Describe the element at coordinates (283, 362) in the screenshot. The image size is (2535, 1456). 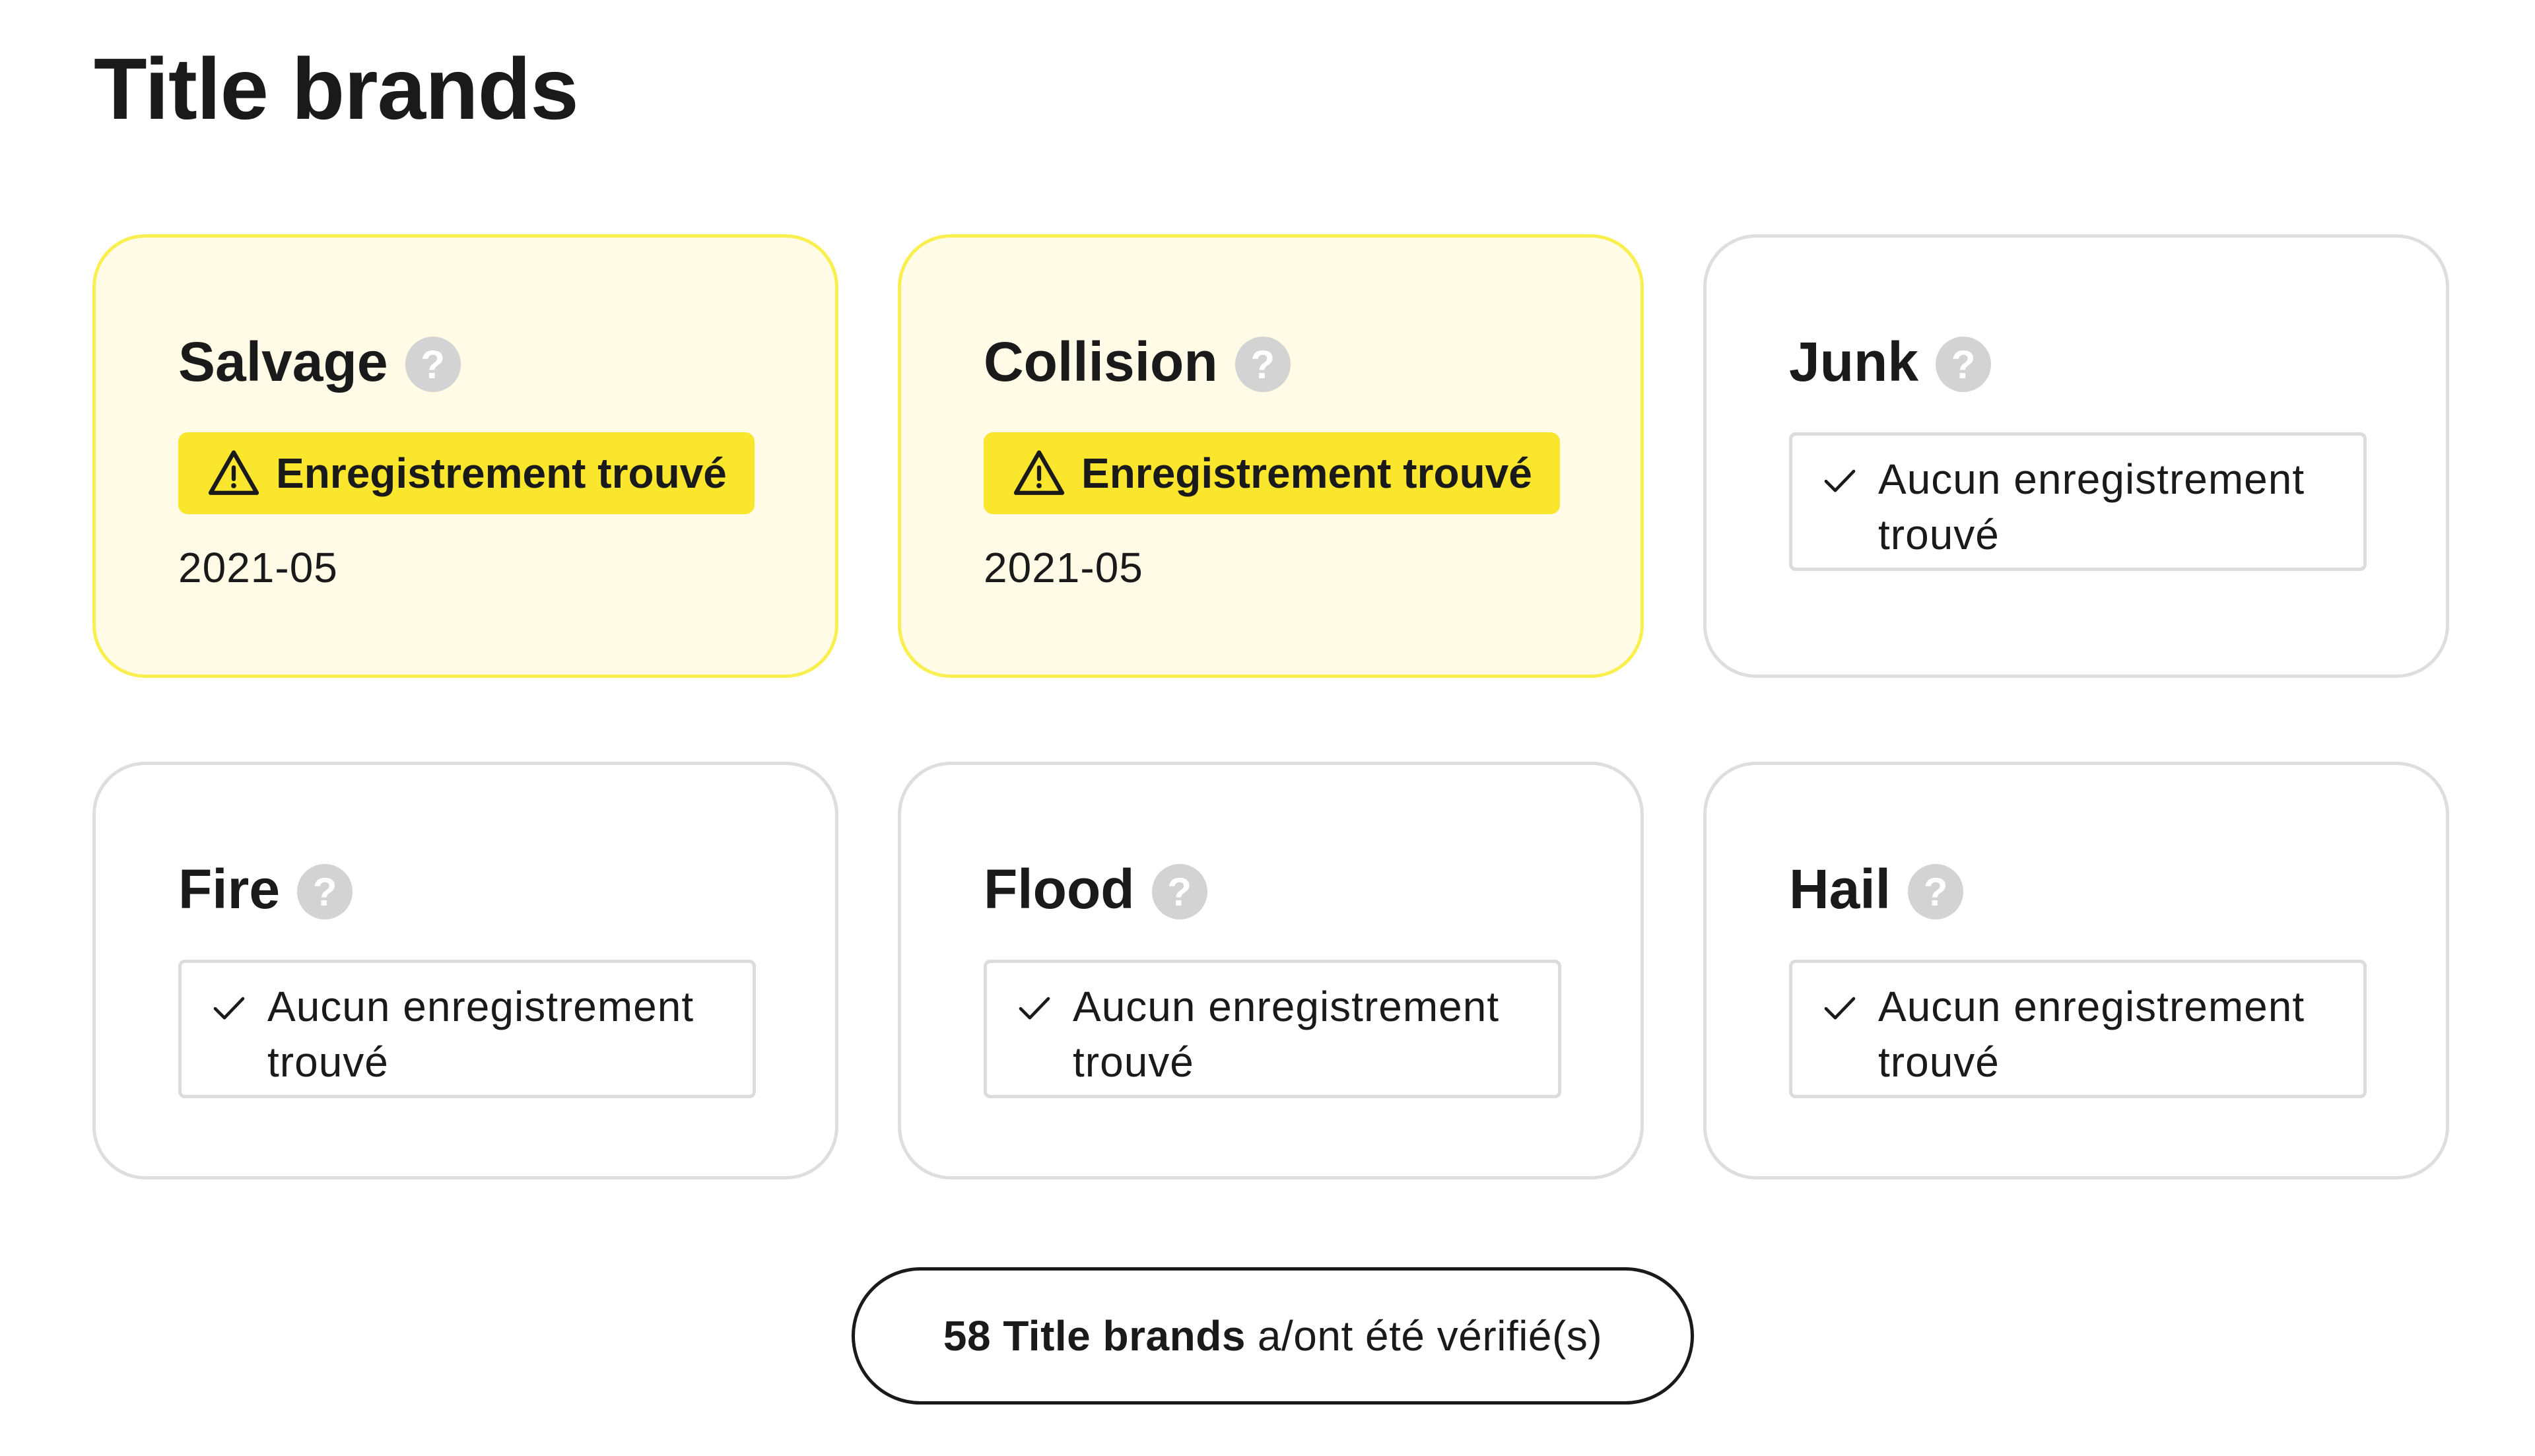
I see `card-title: Salvage` at that location.